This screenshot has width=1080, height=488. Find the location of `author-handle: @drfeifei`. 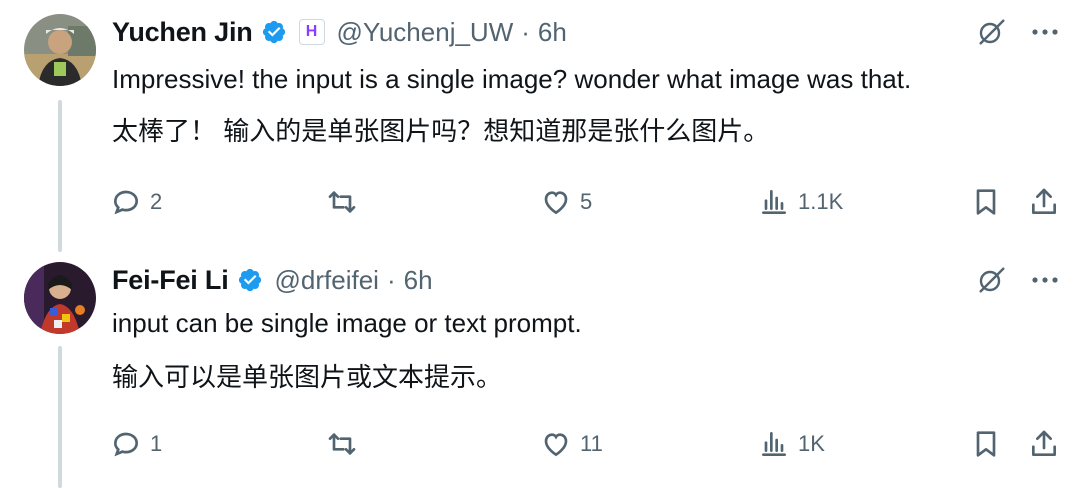

author-handle: @drfeifei is located at coordinates (327, 280).